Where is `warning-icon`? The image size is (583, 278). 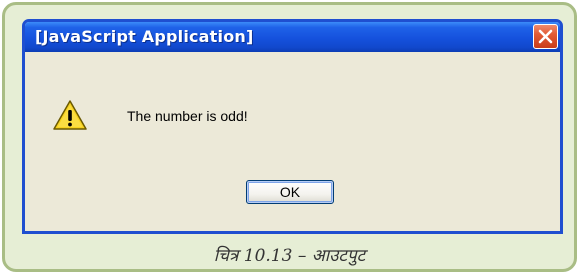 warning-icon is located at coordinates (70, 115).